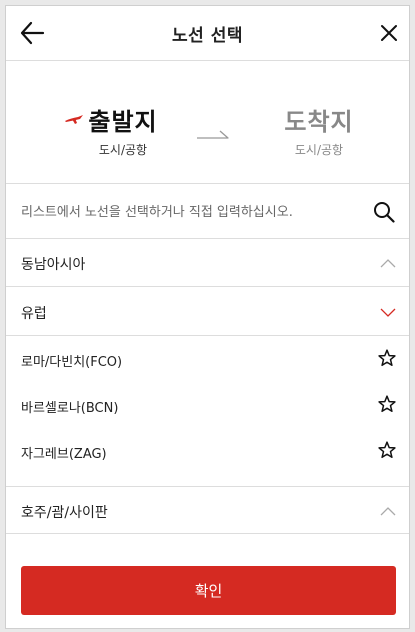 Image resolution: width=415 pixels, height=632 pixels. Describe the element at coordinates (207, 406) in the screenshot. I see `list-item-barcelona: 바르셀로나(BCN)` at that location.